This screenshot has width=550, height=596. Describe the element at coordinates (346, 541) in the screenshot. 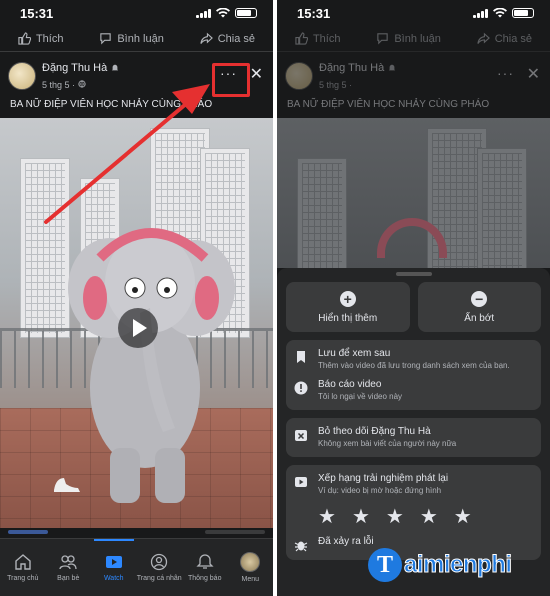

I see `issue-title: Đã xảy ra lỗi` at that location.